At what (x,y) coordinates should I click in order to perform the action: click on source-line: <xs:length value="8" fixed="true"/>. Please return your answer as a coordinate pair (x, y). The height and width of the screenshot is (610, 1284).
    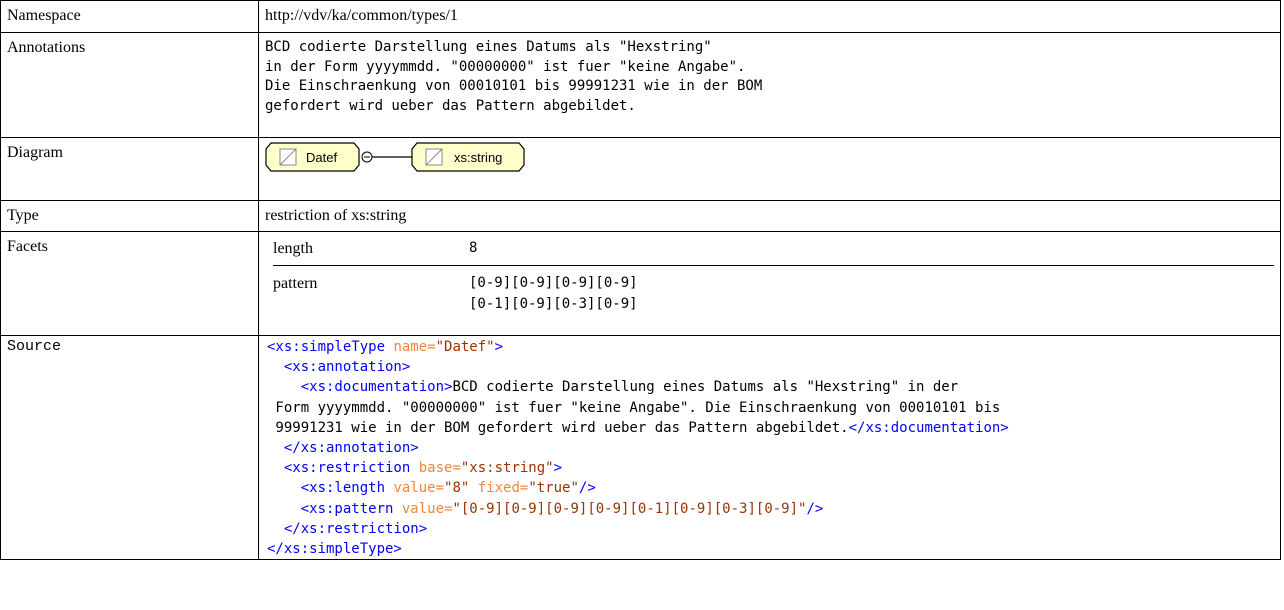
    Looking at the image, I should click on (431, 488).